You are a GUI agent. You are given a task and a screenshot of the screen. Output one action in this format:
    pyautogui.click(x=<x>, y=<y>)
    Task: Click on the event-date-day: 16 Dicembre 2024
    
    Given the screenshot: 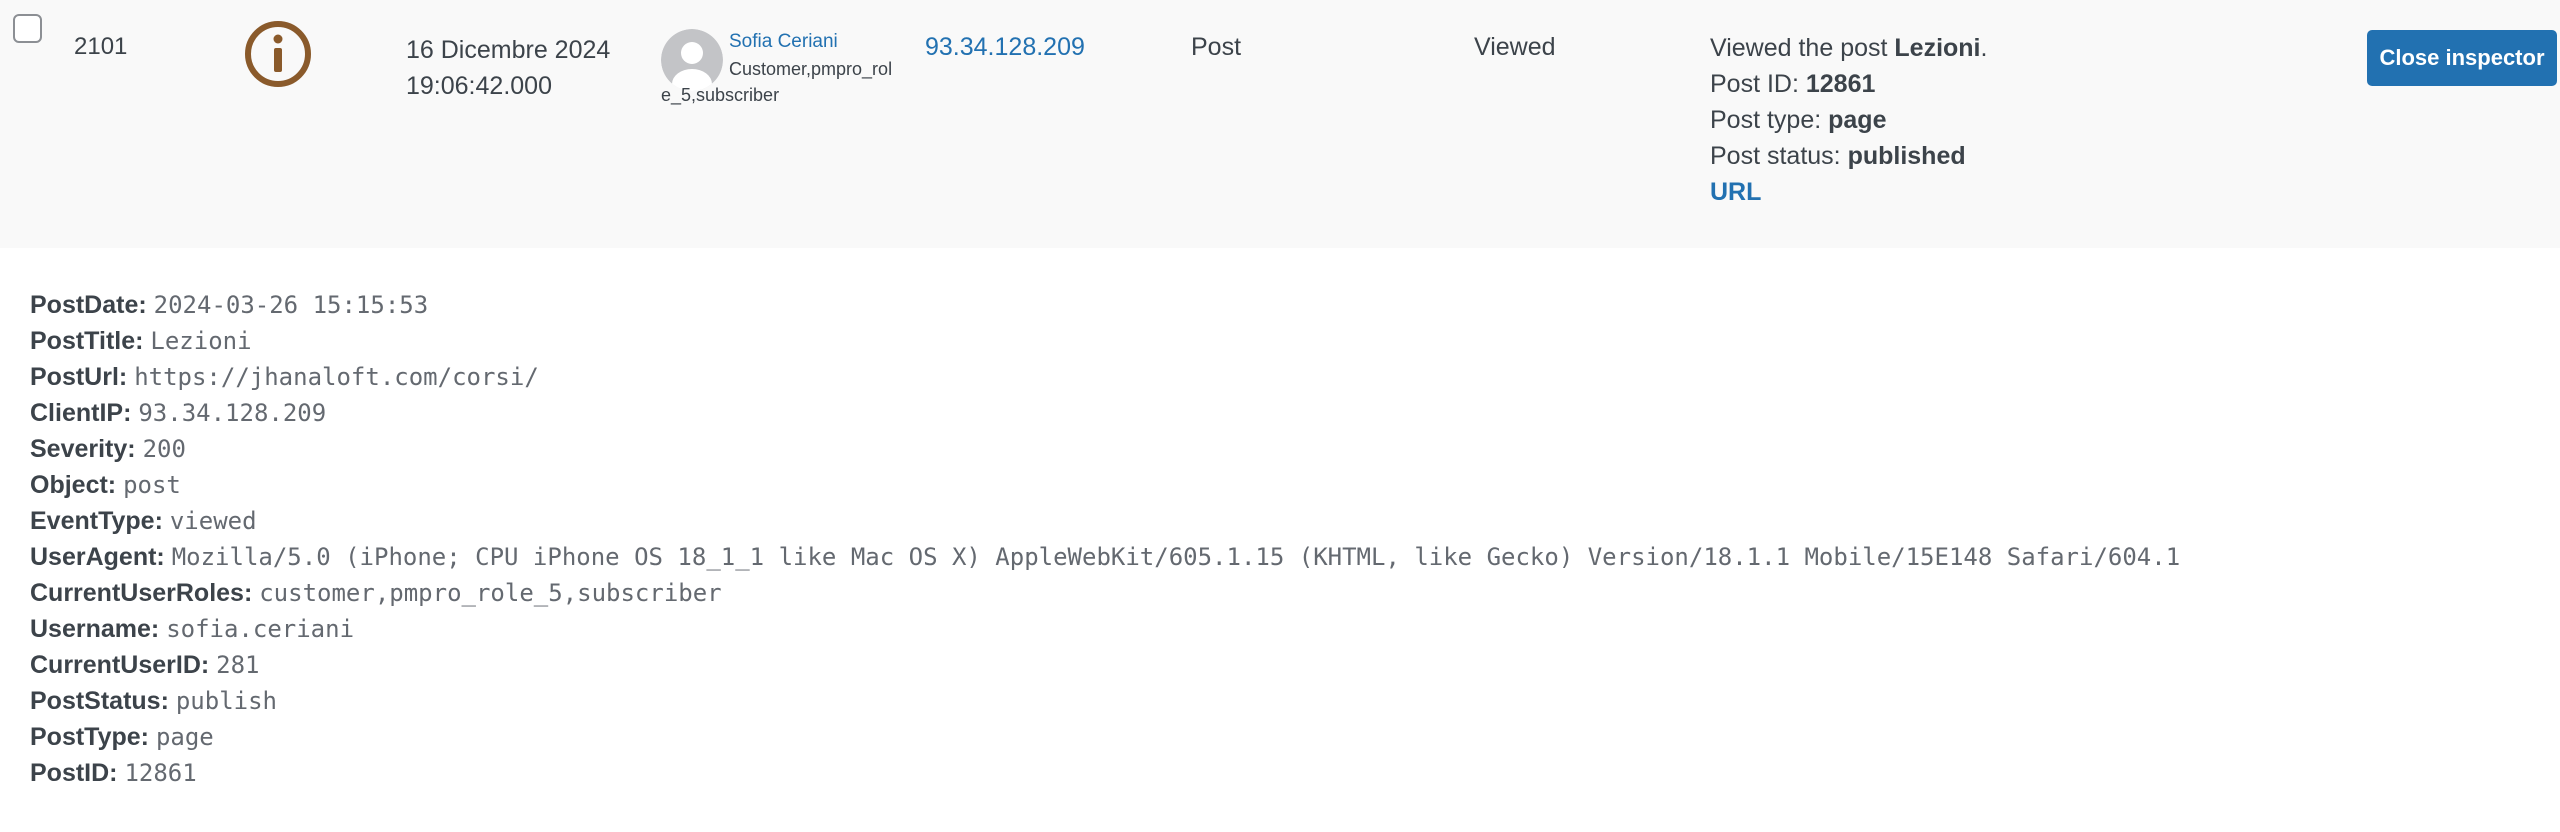 What is the action you would take?
    pyautogui.click(x=508, y=50)
    